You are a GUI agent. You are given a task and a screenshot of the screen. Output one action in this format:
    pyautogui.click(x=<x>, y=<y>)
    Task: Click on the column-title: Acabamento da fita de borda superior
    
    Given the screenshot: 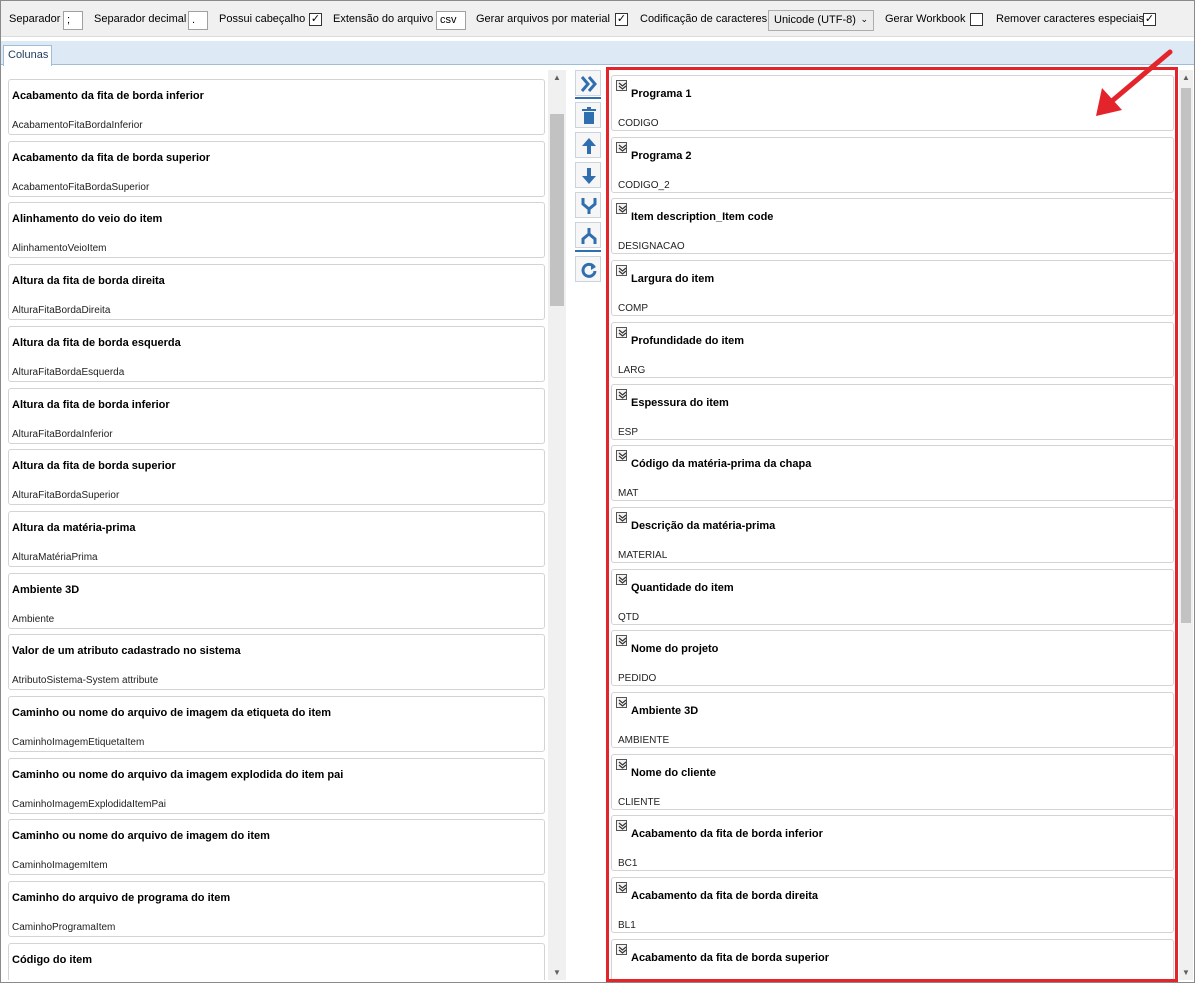 What is the action you would take?
    pyautogui.click(x=111, y=157)
    